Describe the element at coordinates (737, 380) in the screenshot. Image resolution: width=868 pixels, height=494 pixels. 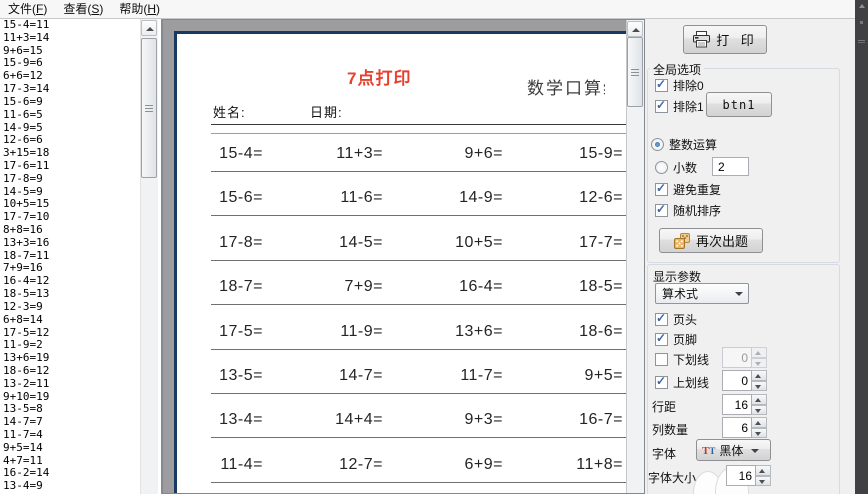
I see `overline-spinner-value: 0` at that location.